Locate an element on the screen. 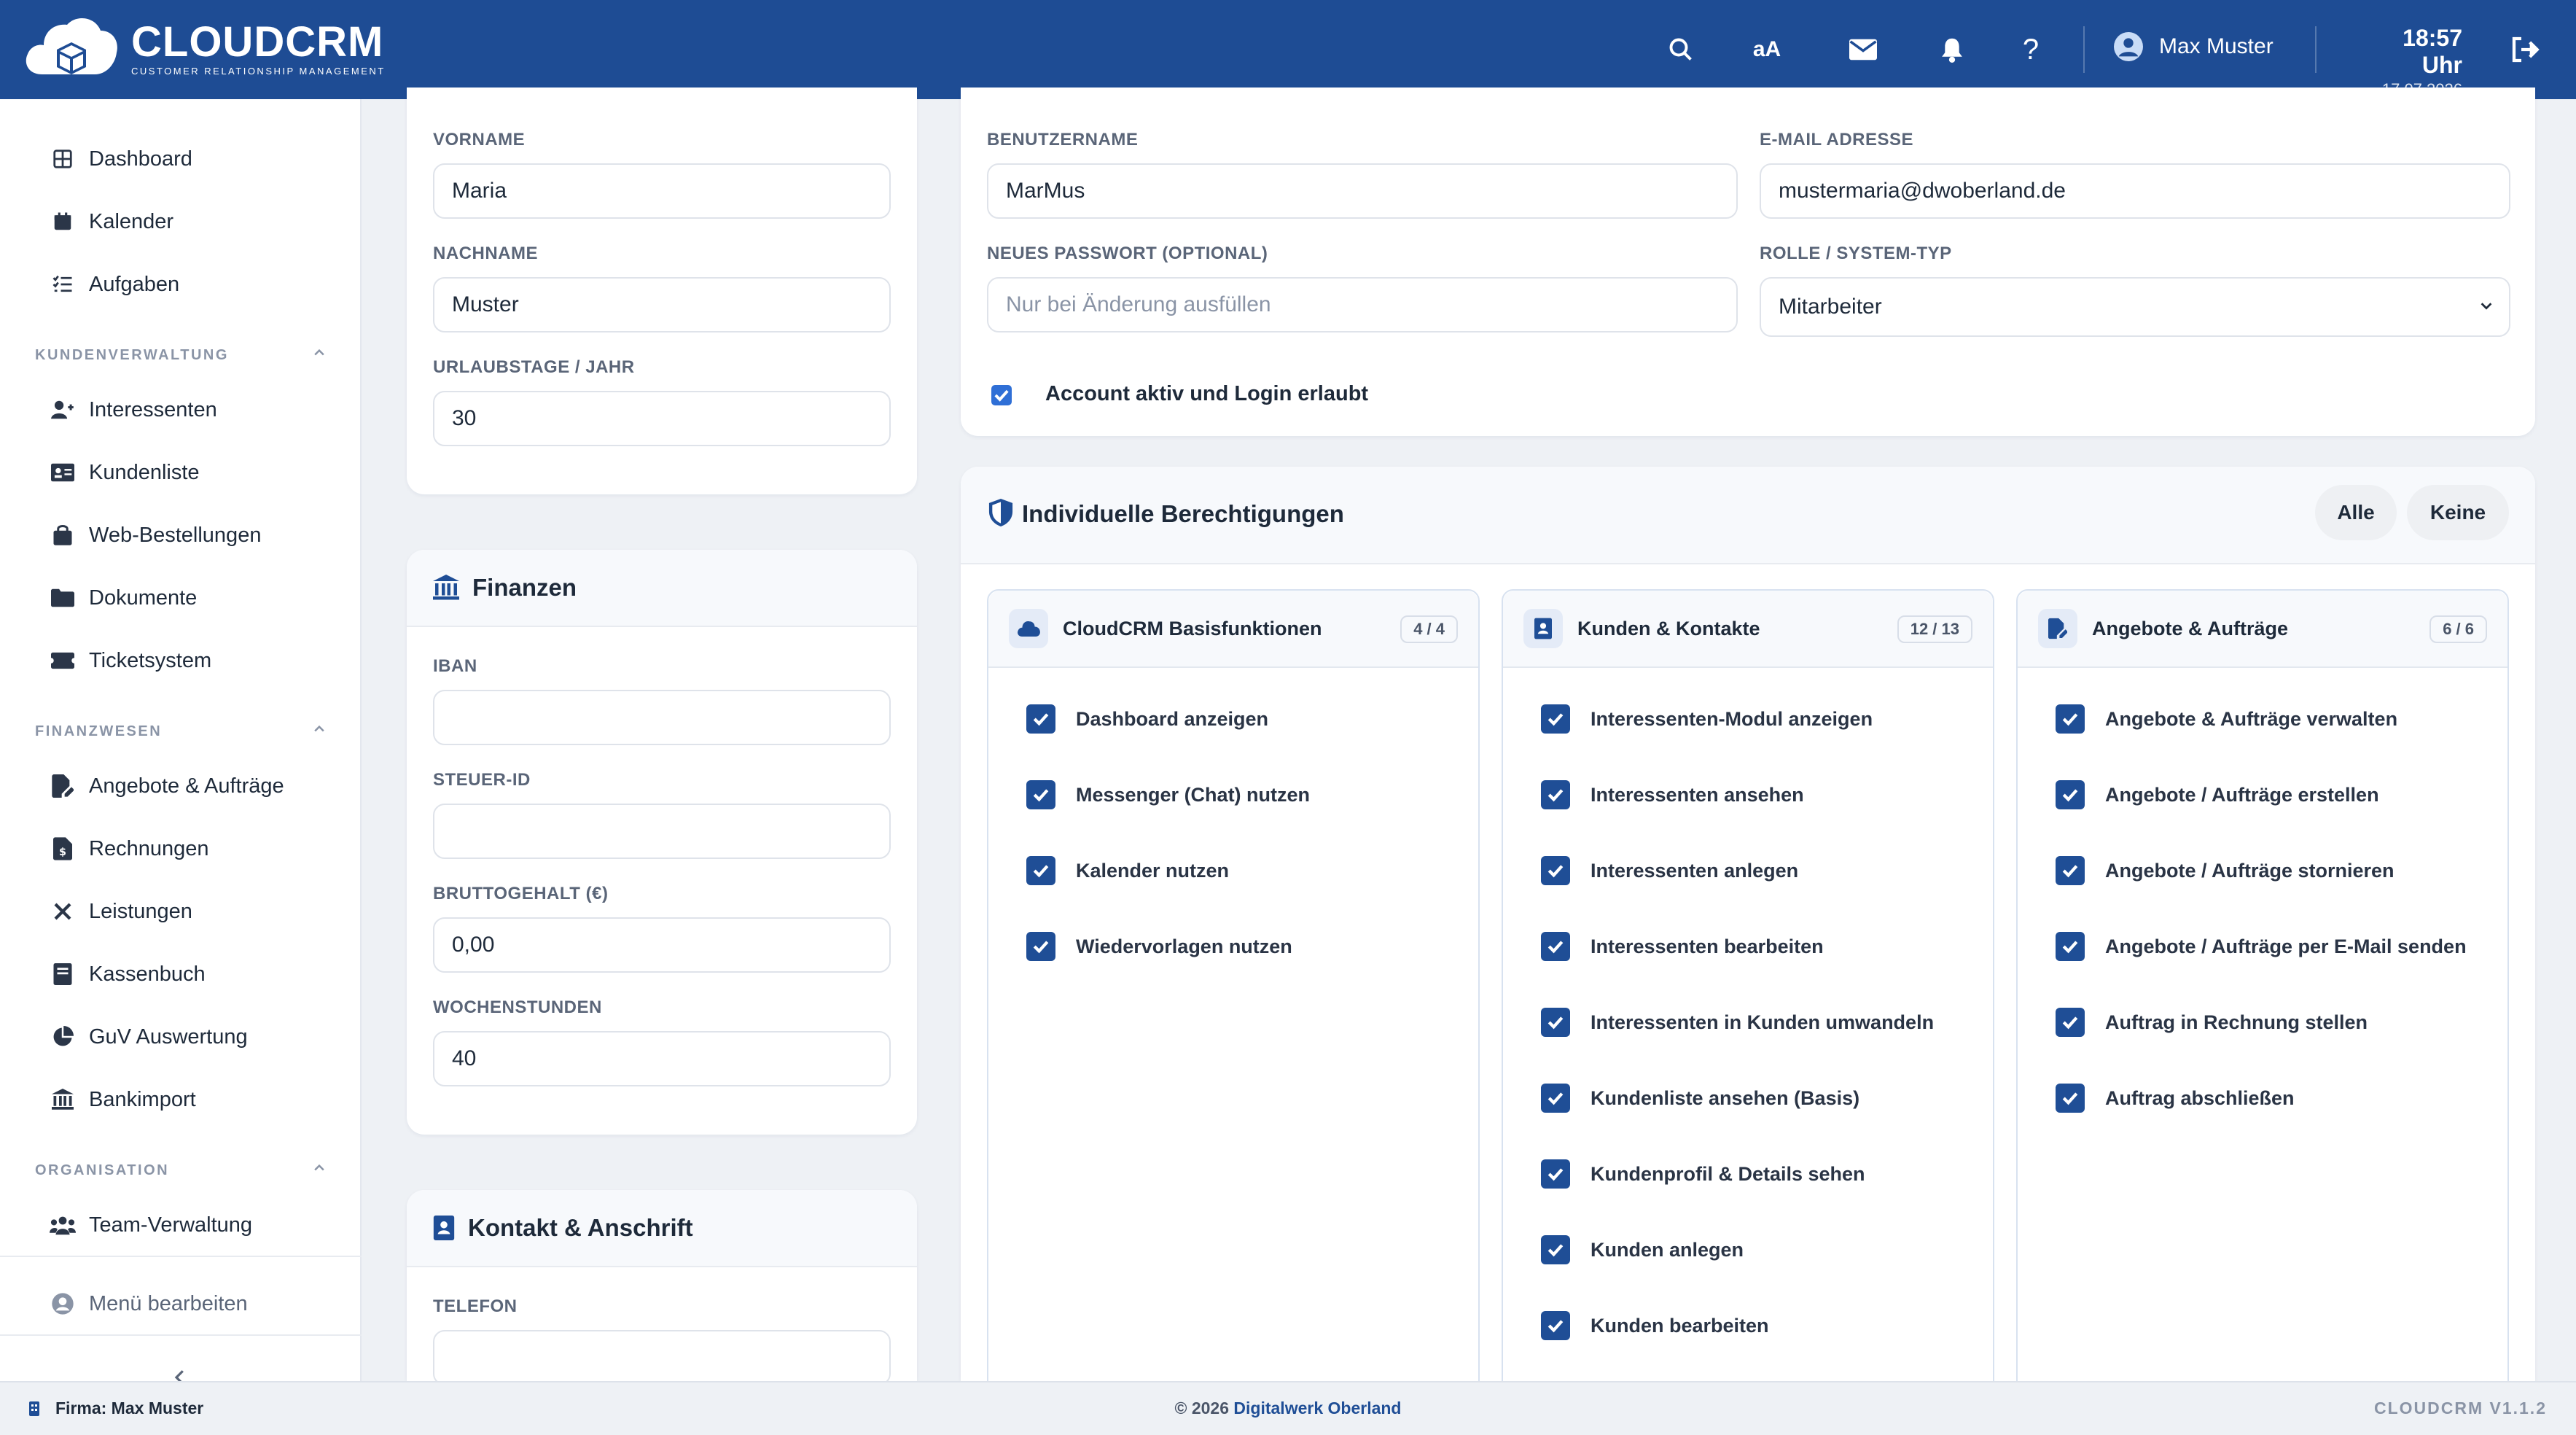 The height and width of the screenshot is (1435, 2576). text-size-button: aA is located at coordinates (1767, 49).